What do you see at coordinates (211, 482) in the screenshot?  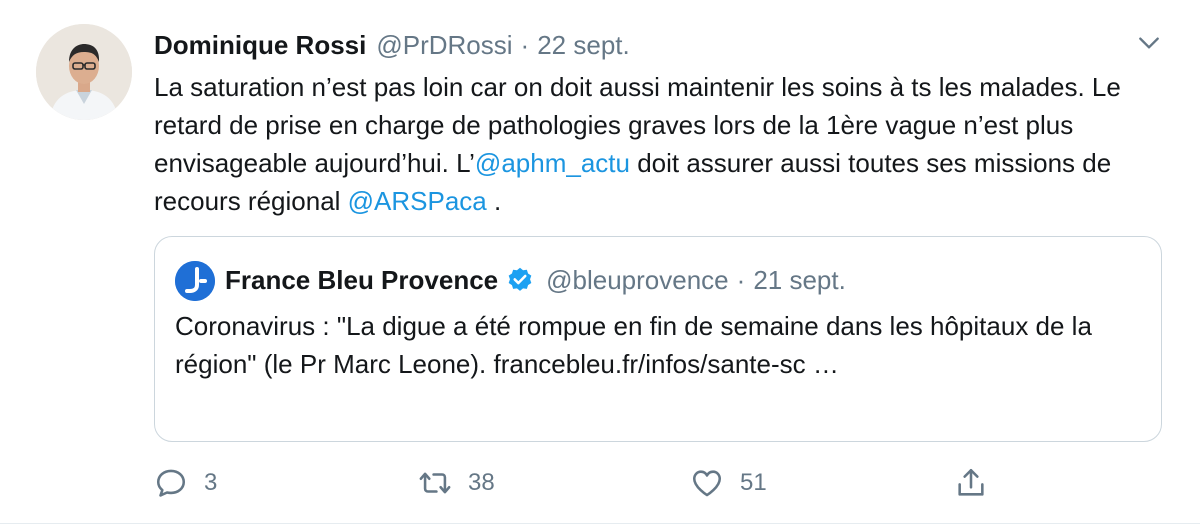 I see `reply-count: 3` at bounding box center [211, 482].